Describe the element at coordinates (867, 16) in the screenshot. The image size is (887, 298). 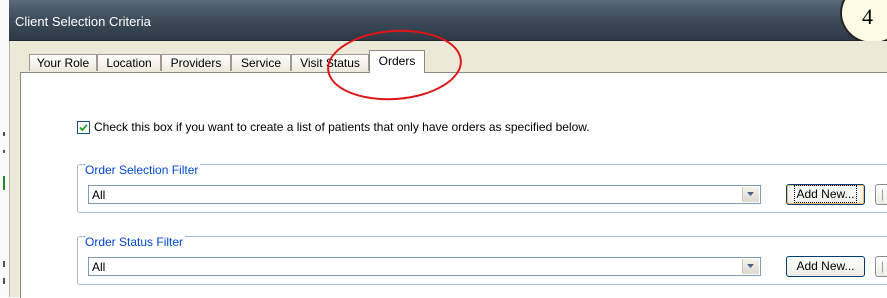
I see `step-number: 4` at that location.